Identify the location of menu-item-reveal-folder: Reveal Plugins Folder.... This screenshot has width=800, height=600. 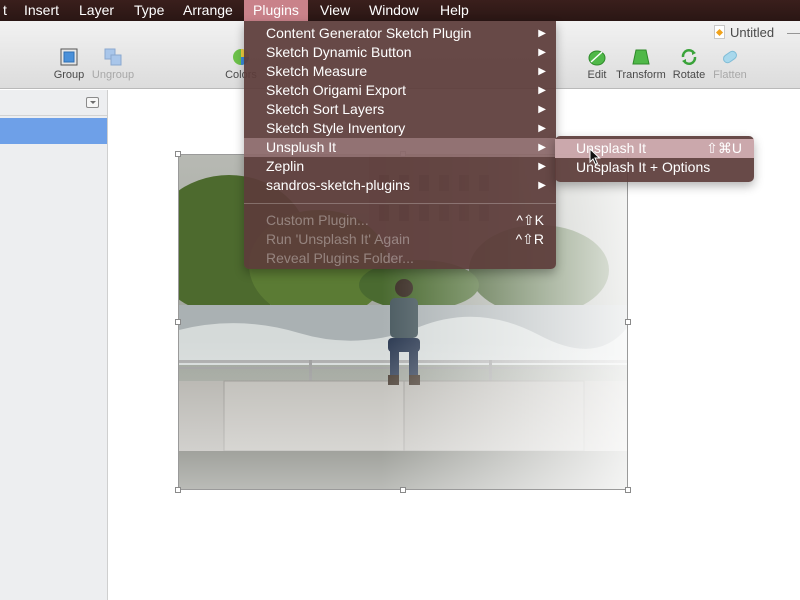
(400, 258).